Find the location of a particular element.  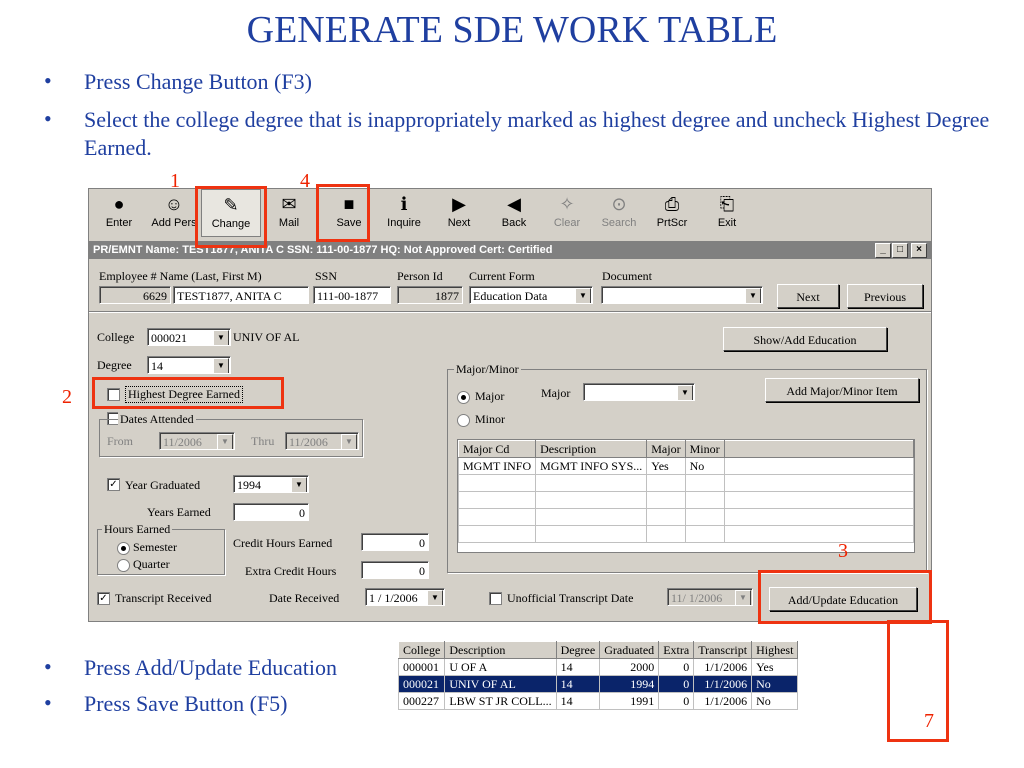

toolbar-next-button: ▶ Next is located at coordinates (459, 213).